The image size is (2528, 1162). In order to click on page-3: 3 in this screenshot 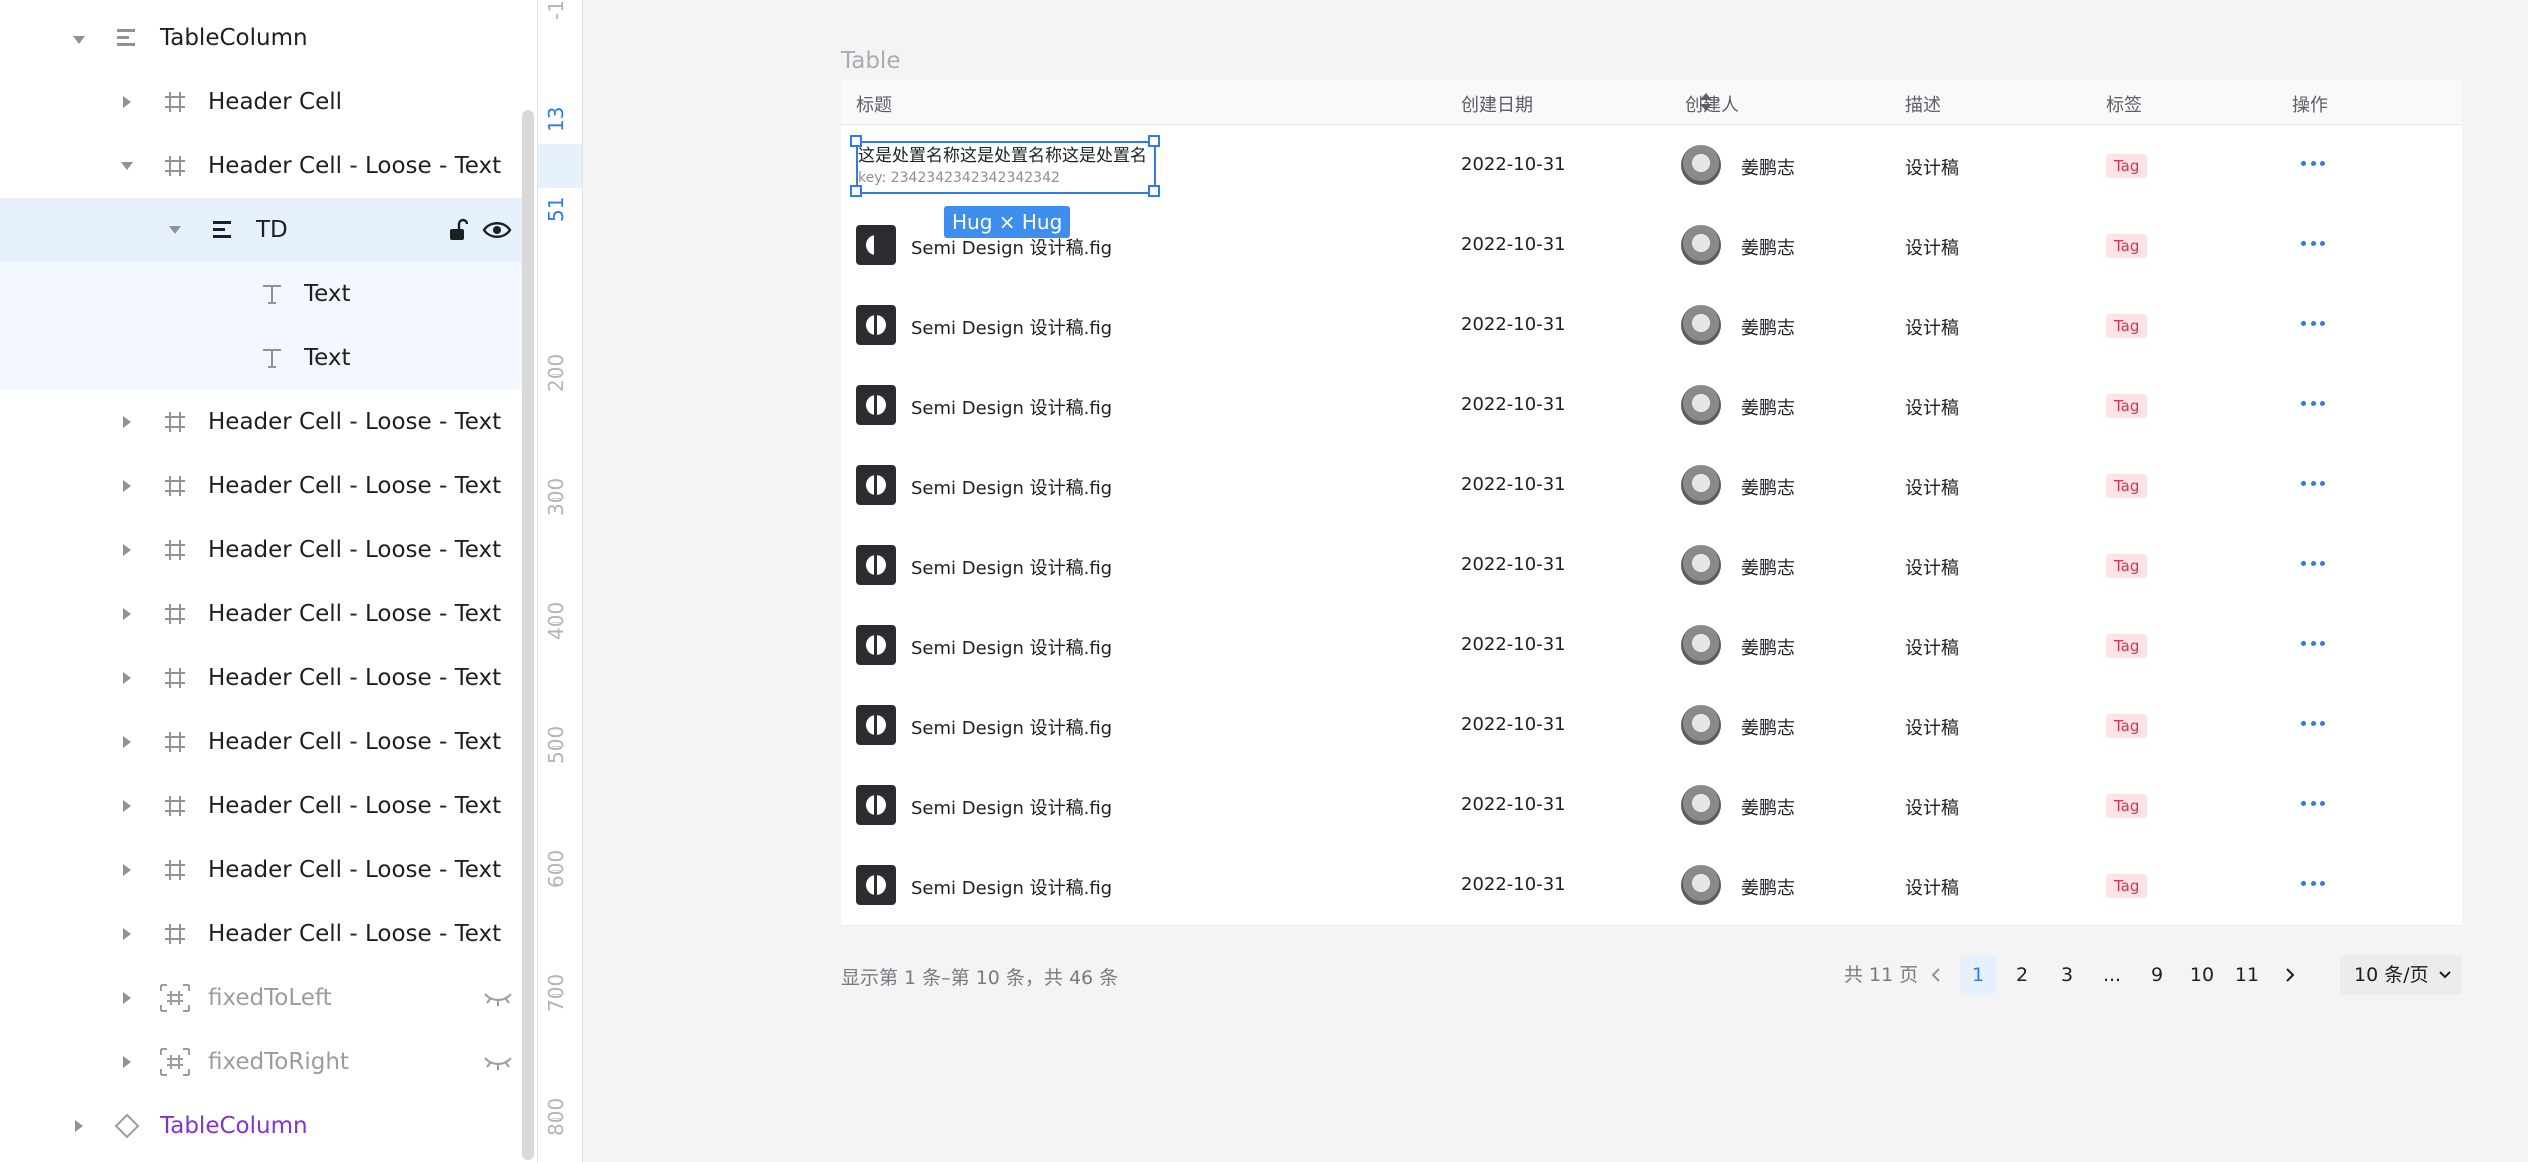, I will do `click(2067, 975)`.